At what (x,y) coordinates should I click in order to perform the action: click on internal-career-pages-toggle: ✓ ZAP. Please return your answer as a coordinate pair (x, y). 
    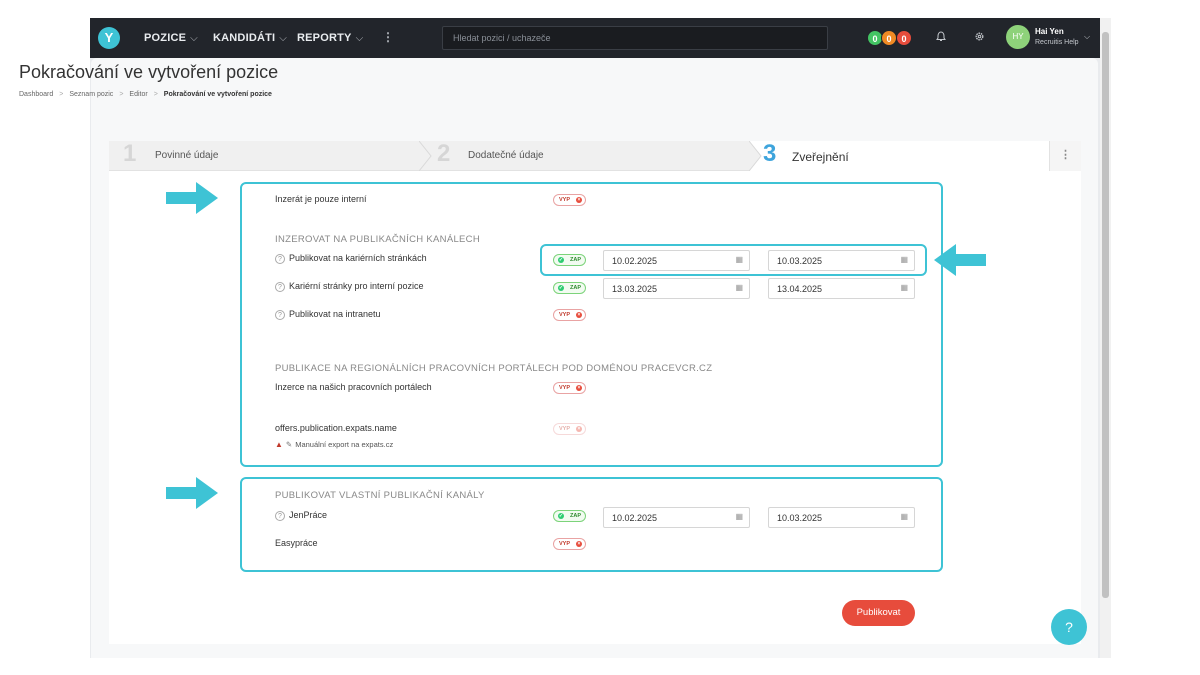
    Looking at the image, I should click on (569, 288).